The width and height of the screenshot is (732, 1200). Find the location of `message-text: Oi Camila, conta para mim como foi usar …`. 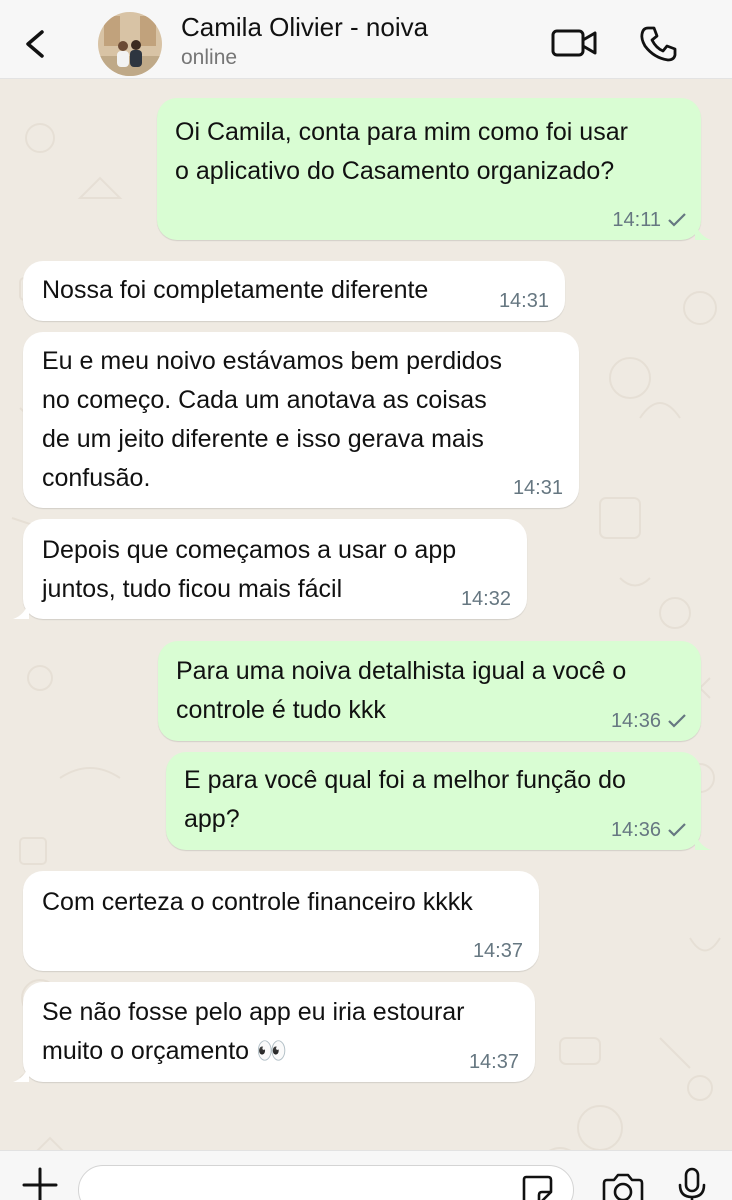

message-text: Oi Camila, conta para mim como foi usar … is located at coordinates (401, 151).